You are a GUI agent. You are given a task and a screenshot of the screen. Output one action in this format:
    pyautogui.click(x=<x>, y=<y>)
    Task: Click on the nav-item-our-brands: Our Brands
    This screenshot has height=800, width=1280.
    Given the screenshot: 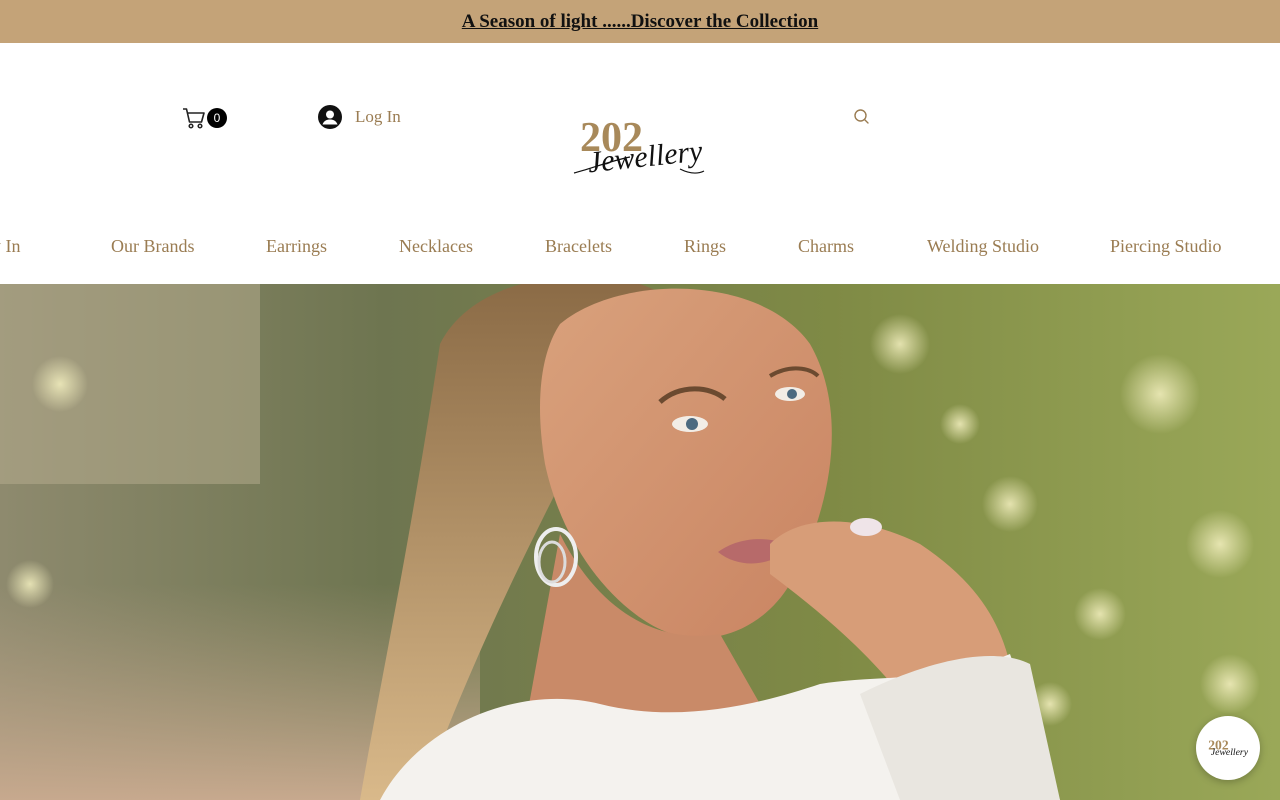 What is the action you would take?
    pyautogui.click(x=153, y=246)
    